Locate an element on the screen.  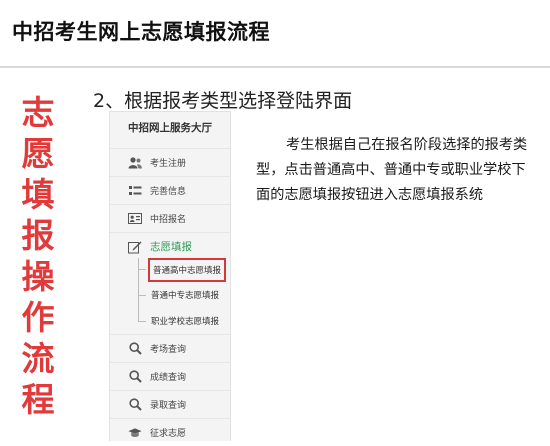
step-heading: 2、根据报考类型选择登陆界面 is located at coordinates (223, 101).